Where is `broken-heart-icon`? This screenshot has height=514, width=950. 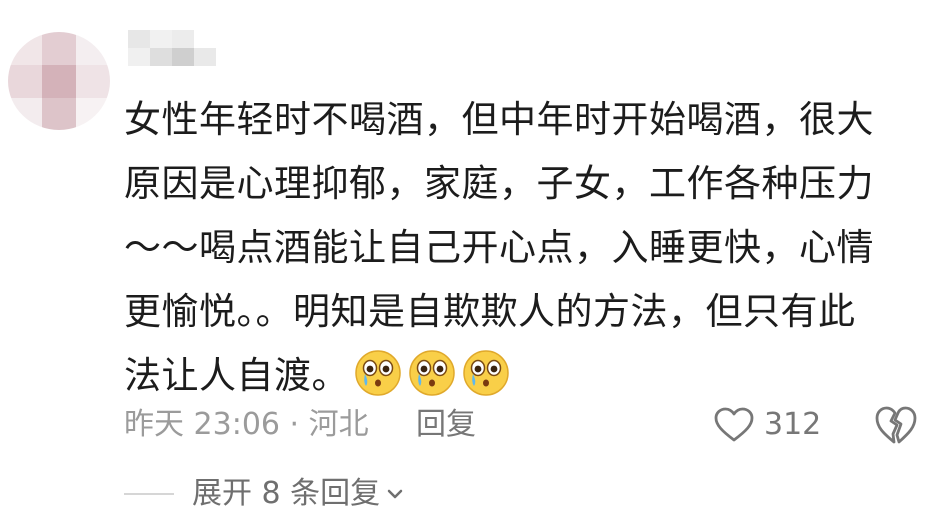 broken-heart-icon is located at coordinates (896, 425).